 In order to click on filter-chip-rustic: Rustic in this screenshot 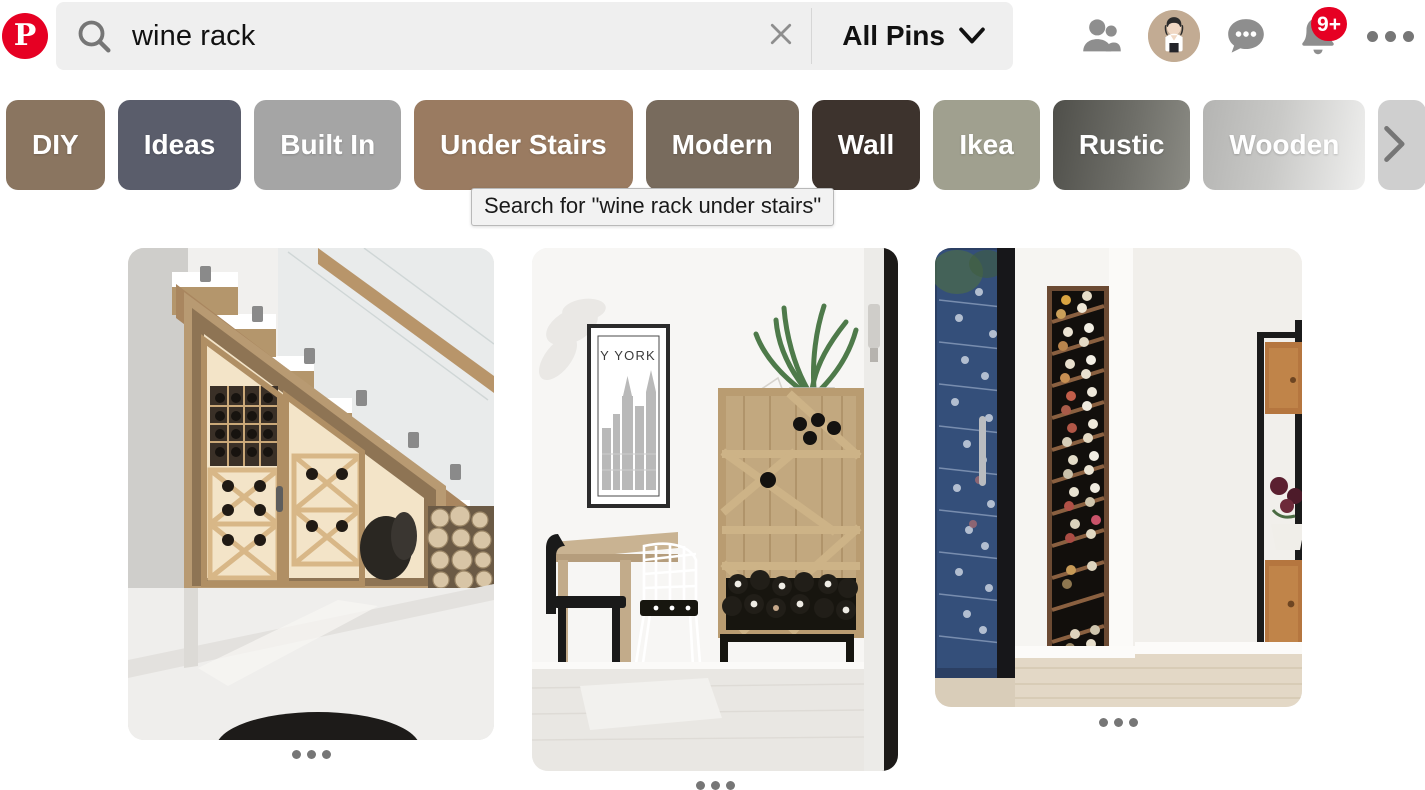, I will do `click(1121, 145)`.